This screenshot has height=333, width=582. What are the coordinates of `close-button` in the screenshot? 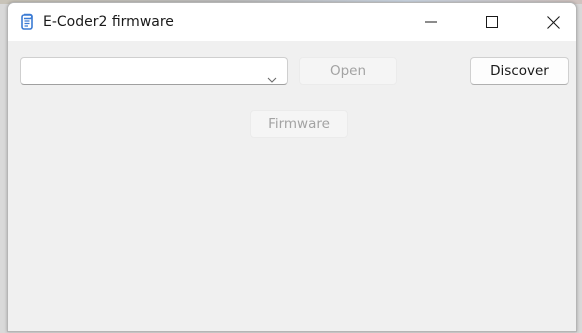 It's located at (553, 22).